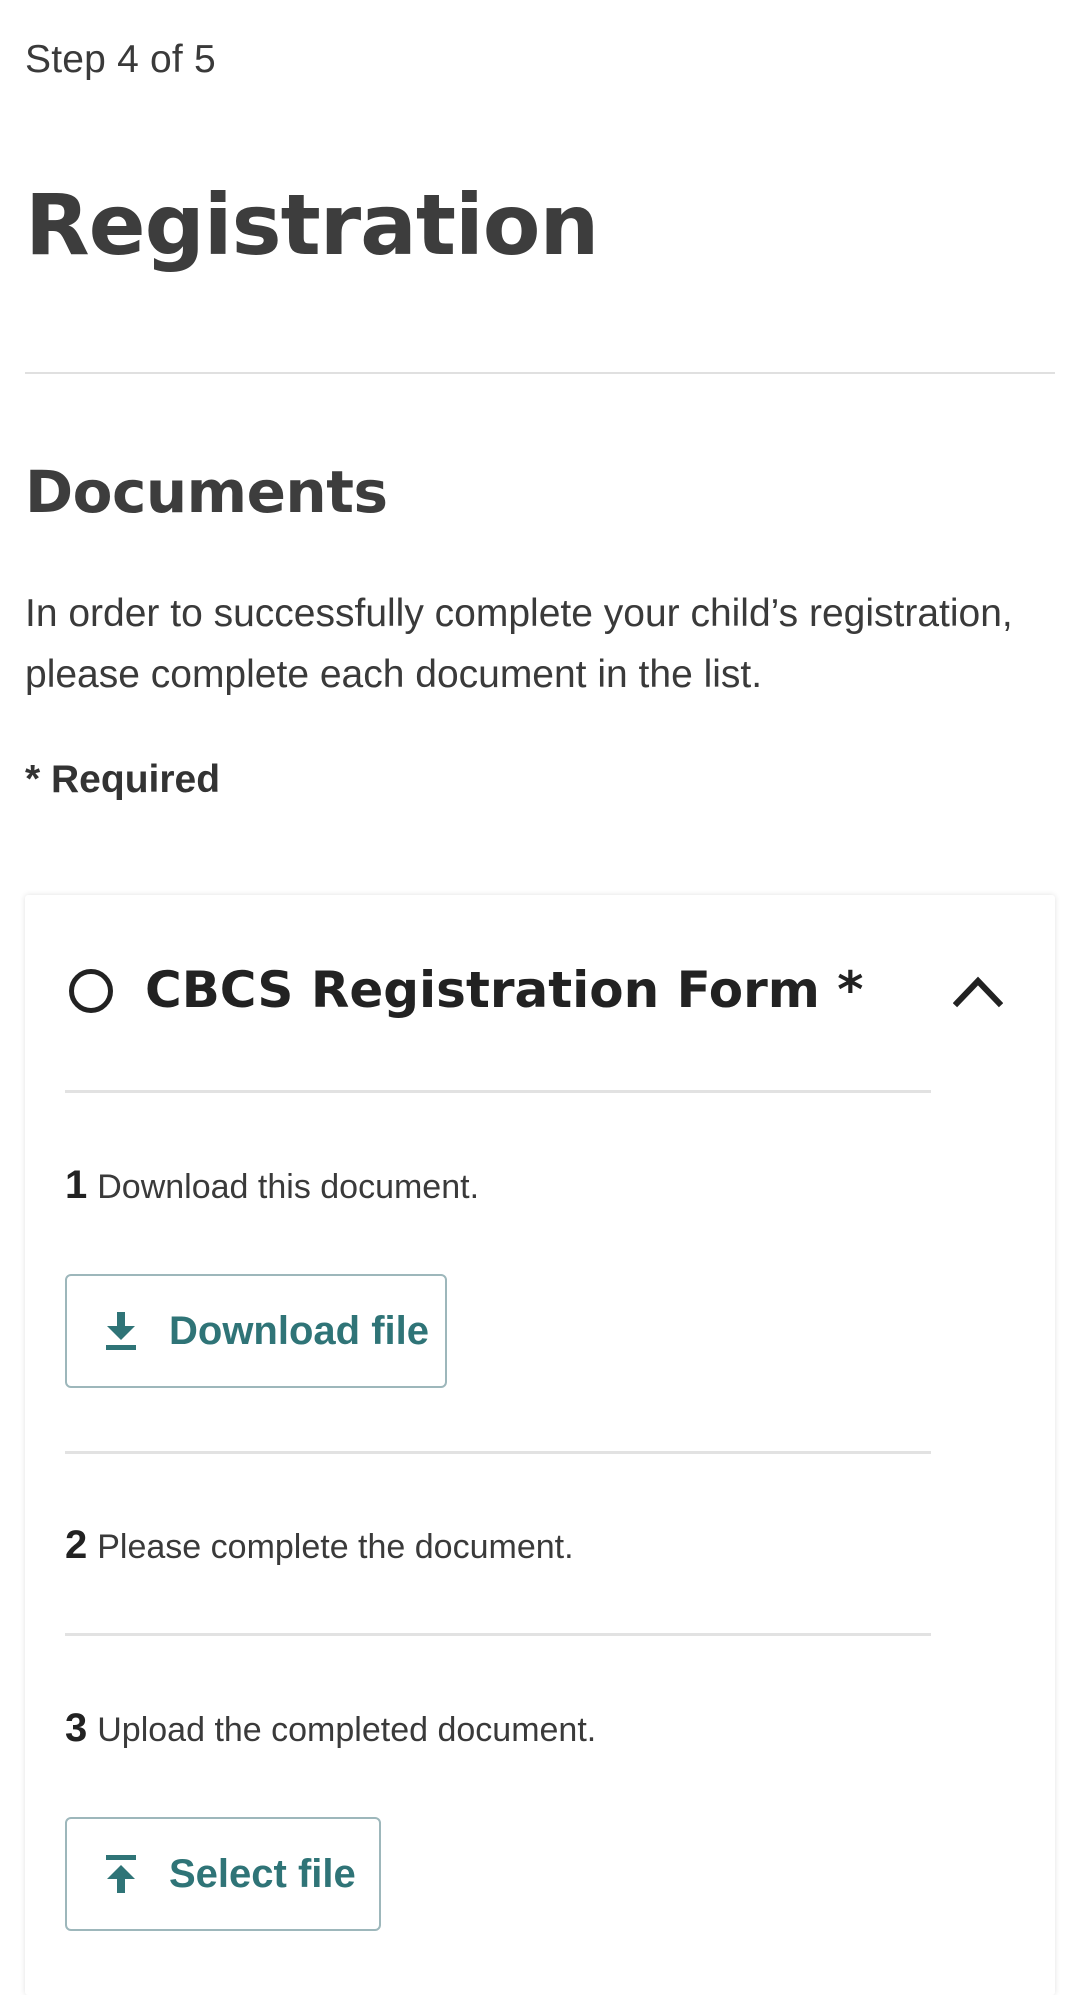 This screenshot has width=1080, height=1995. What do you see at coordinates (299, 1330) in the screenshot?
I see `download-file-label: Download file` at bounding box center [299, 1330].